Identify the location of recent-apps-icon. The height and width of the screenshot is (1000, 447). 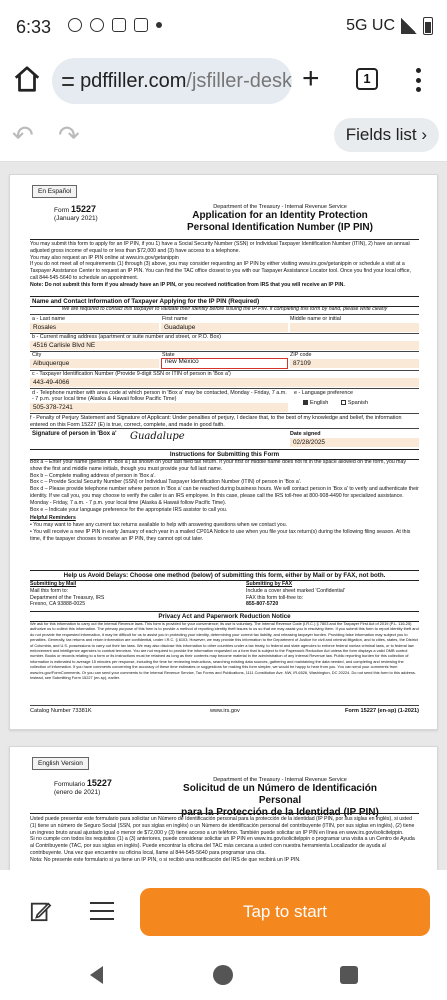
(349, 975).